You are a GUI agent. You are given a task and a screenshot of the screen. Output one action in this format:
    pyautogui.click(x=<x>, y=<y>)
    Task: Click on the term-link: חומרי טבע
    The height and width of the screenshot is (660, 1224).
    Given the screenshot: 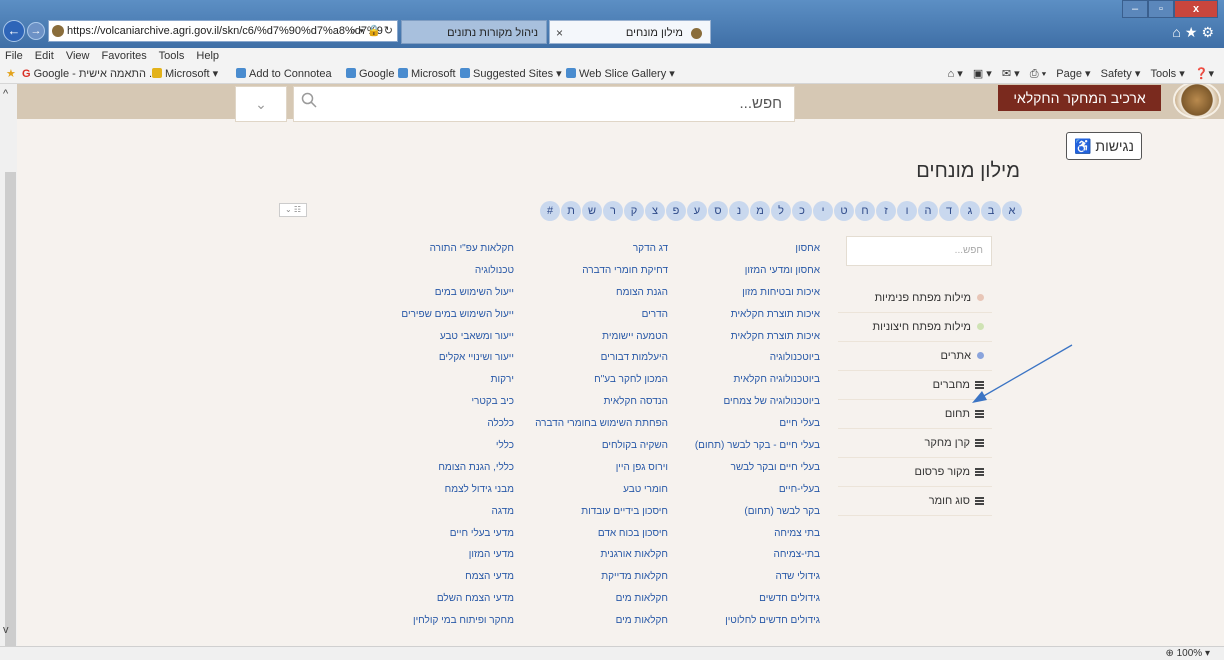 What is the action you would take?
    pyautogui.click(x=594, y=490)
    